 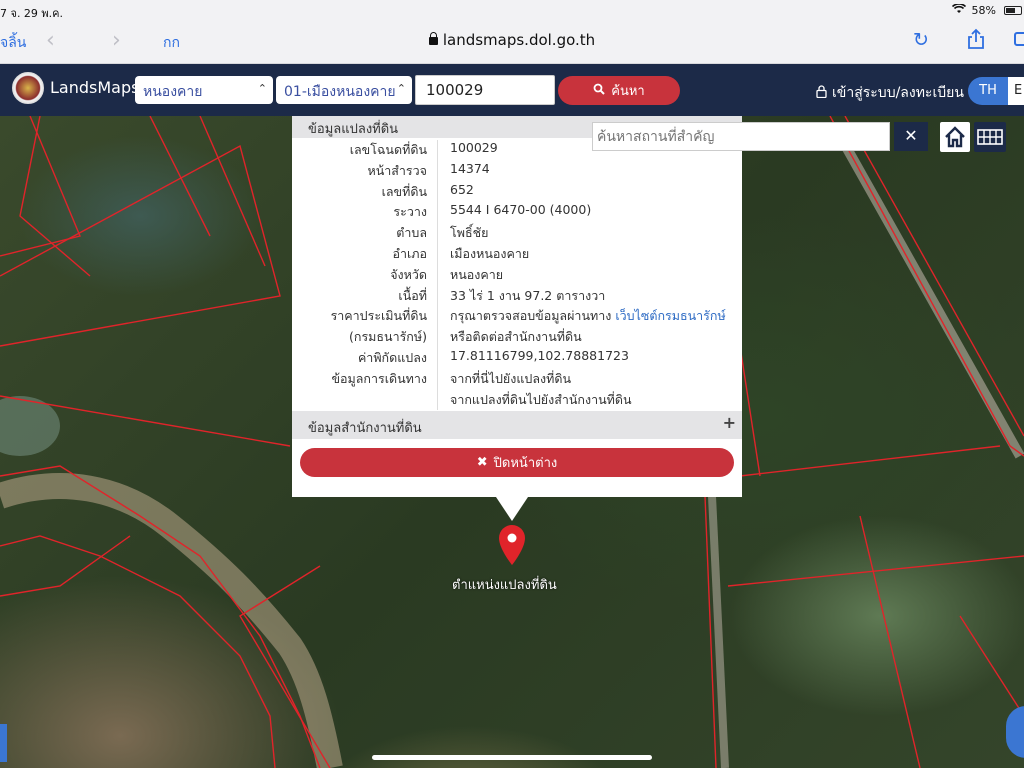 What do you see at coordinates (504, 379) in the screenshot?
I see `directions-to-parcel-link: จากที่นี่ไปยังแปลงที่ดิน` at bounding box center [504, 379].